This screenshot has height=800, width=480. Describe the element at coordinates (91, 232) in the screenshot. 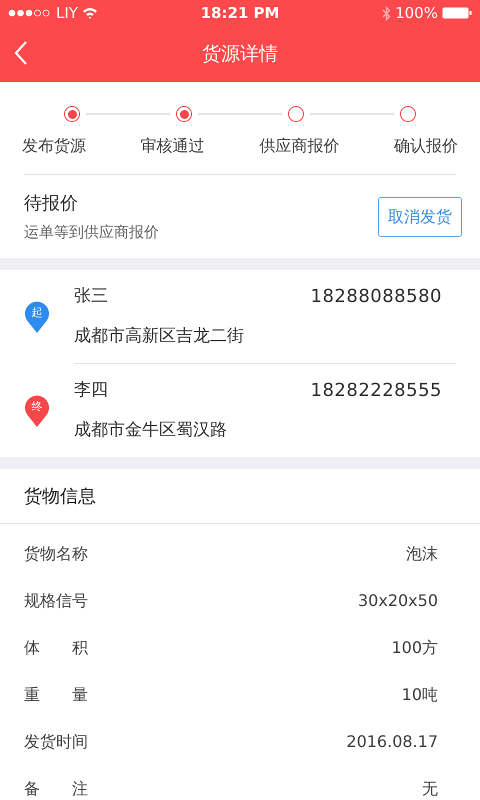

I see `status-subtitle: 运单等到供应商报价` at that location.